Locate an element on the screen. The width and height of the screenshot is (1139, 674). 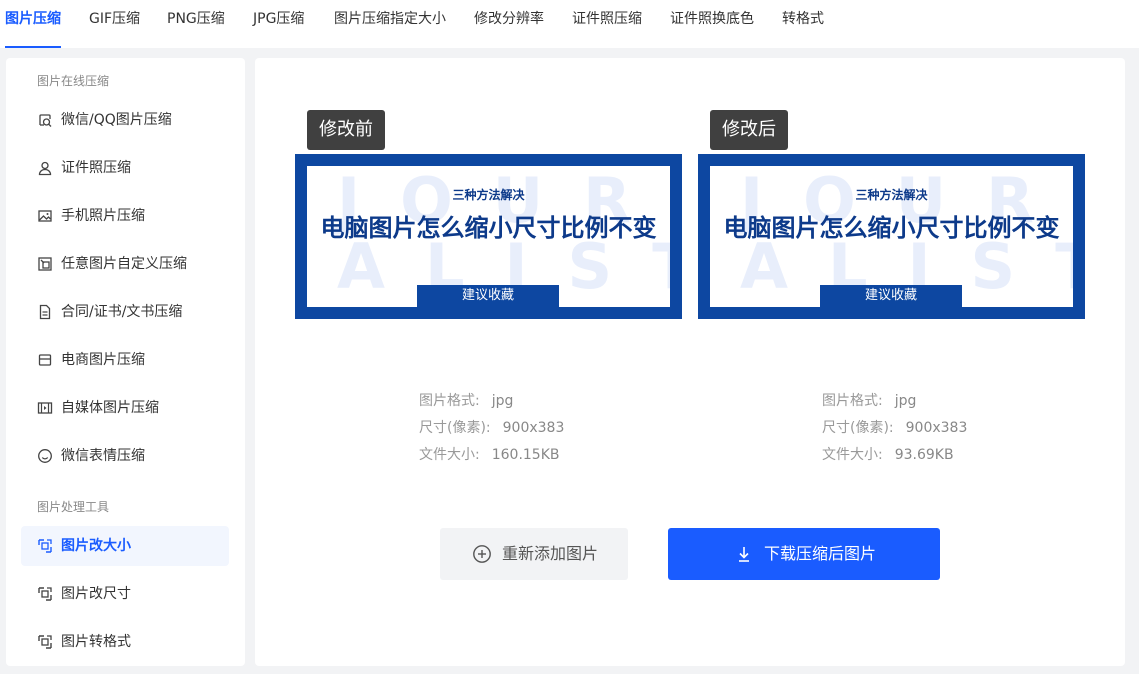
before-image-preview: JOURN ALIST 三种方法解决 电脑图片怎么缩小尺寸比例不变 建议收藏 is located at coordinates (488, 236).